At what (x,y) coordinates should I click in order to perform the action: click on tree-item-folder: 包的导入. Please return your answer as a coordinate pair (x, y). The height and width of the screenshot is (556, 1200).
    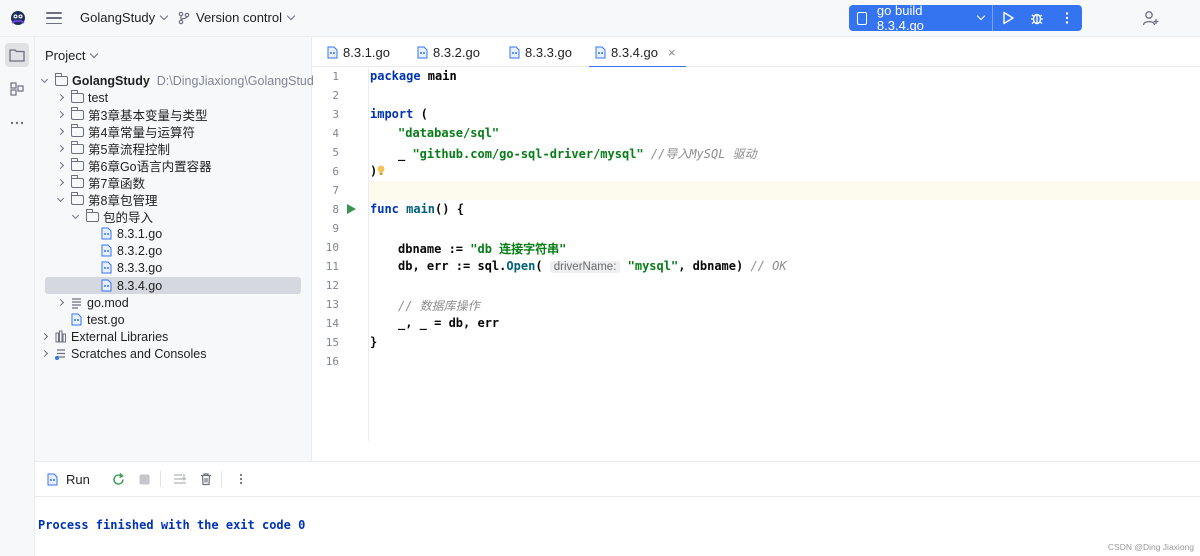
    Looking at the image, I should click on (111, 216).